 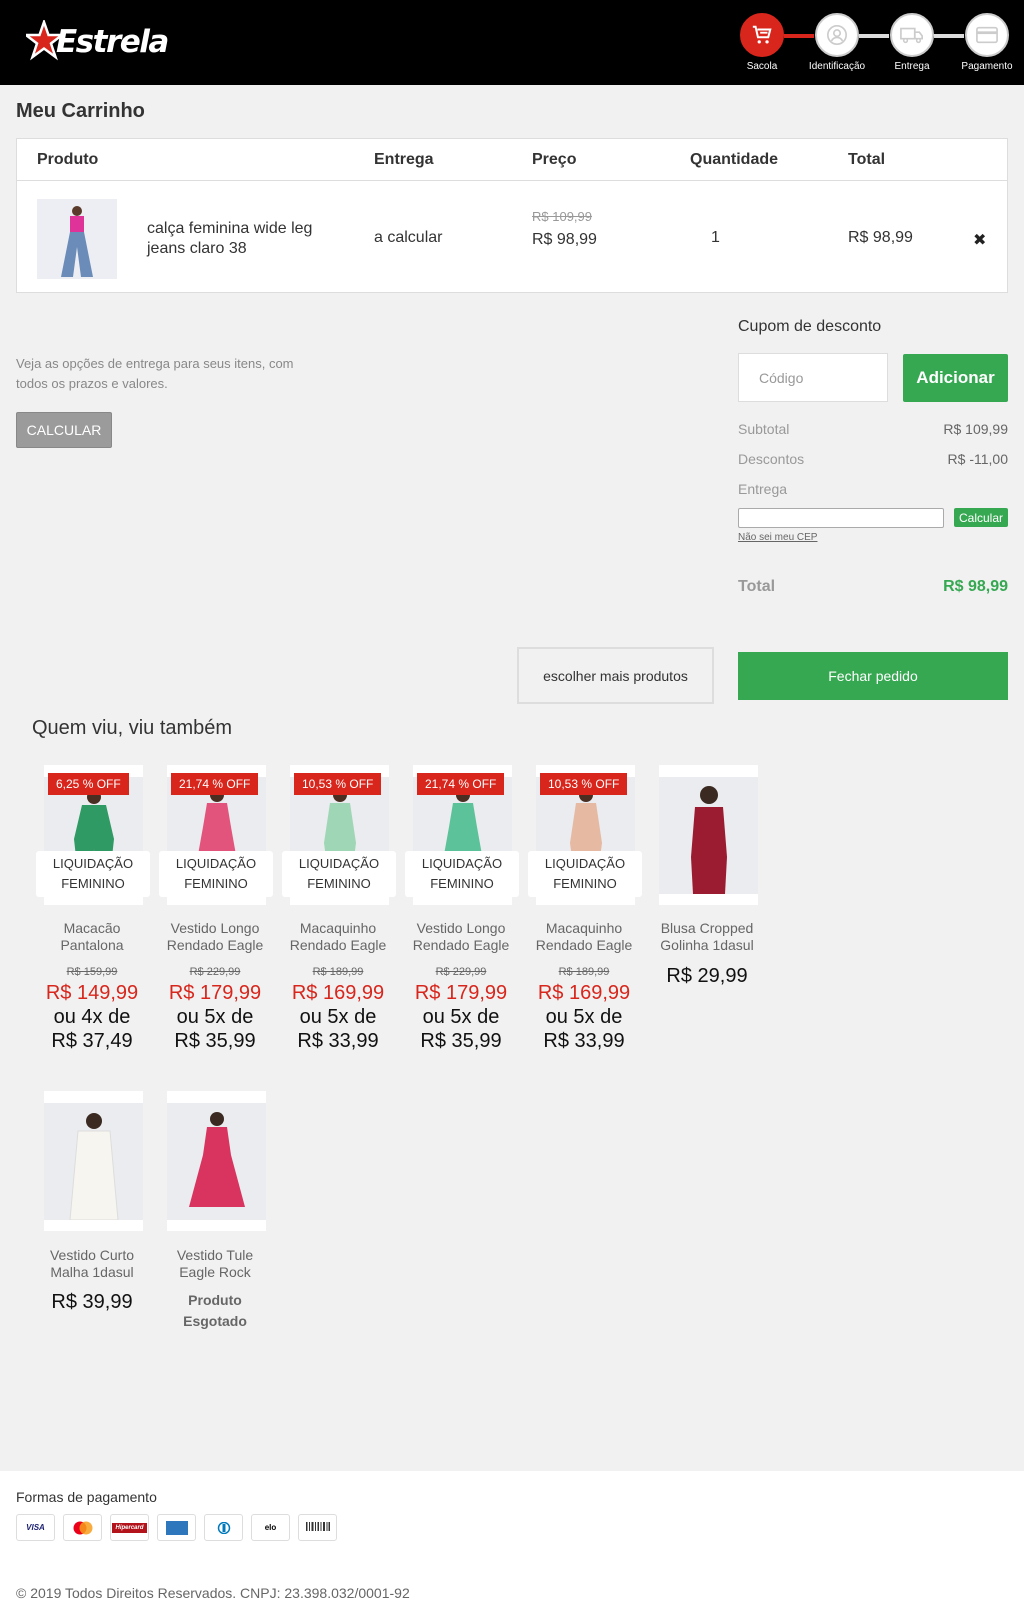 I want to click on installment-value: R$ 37,49, so click(x=92, y=1041).